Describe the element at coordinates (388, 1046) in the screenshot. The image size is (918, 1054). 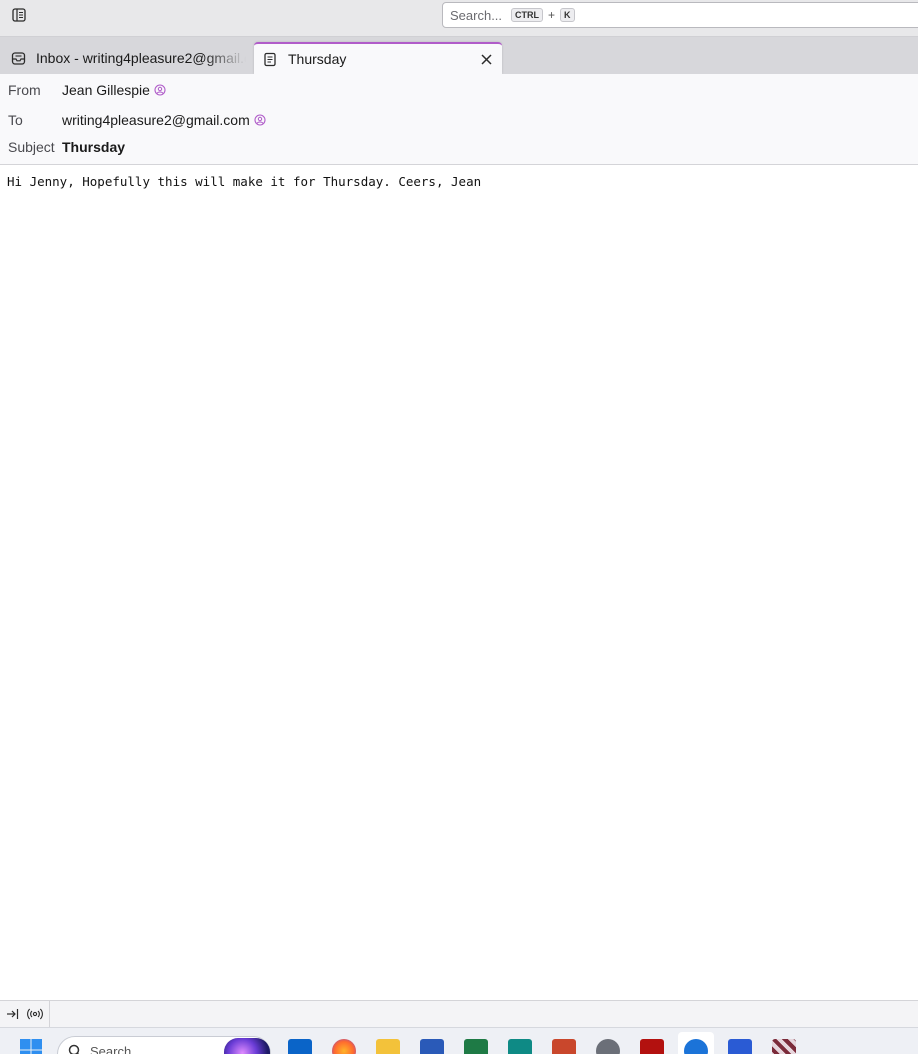
I see `file-explorer-icon` at that location.